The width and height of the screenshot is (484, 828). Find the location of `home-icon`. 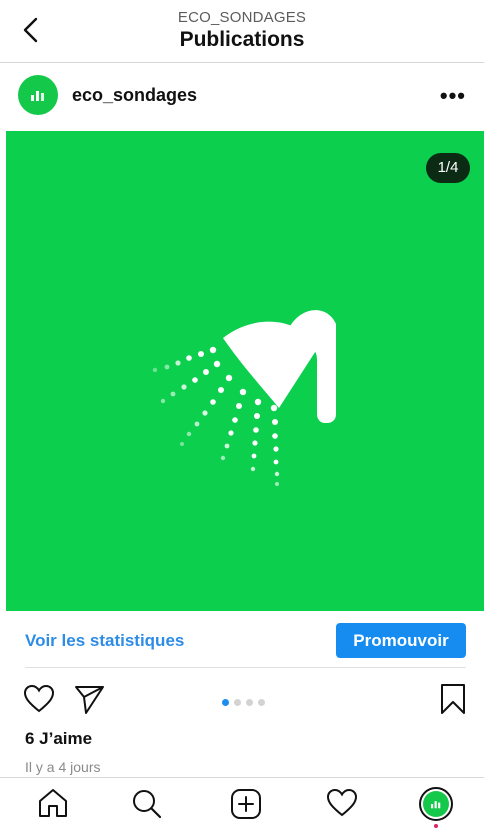

home-icon is located at coordinates (53, 805).